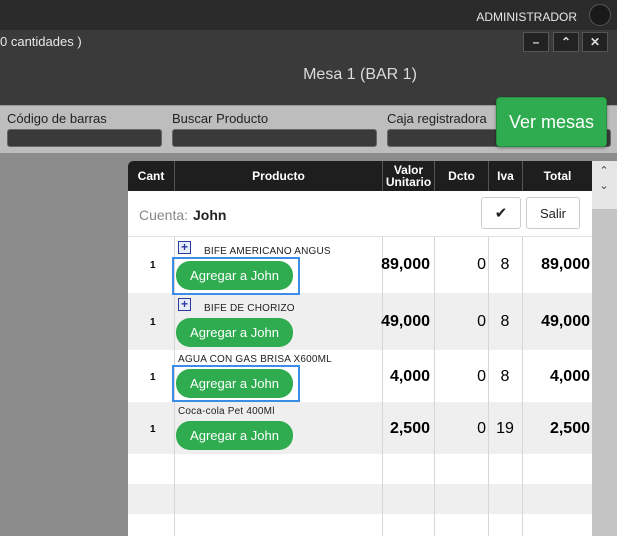  What do you see at coordinates (604, 186) in the screenshot?
I see `scroll-down-icon: ⌄` at bounding box center [604, 186].